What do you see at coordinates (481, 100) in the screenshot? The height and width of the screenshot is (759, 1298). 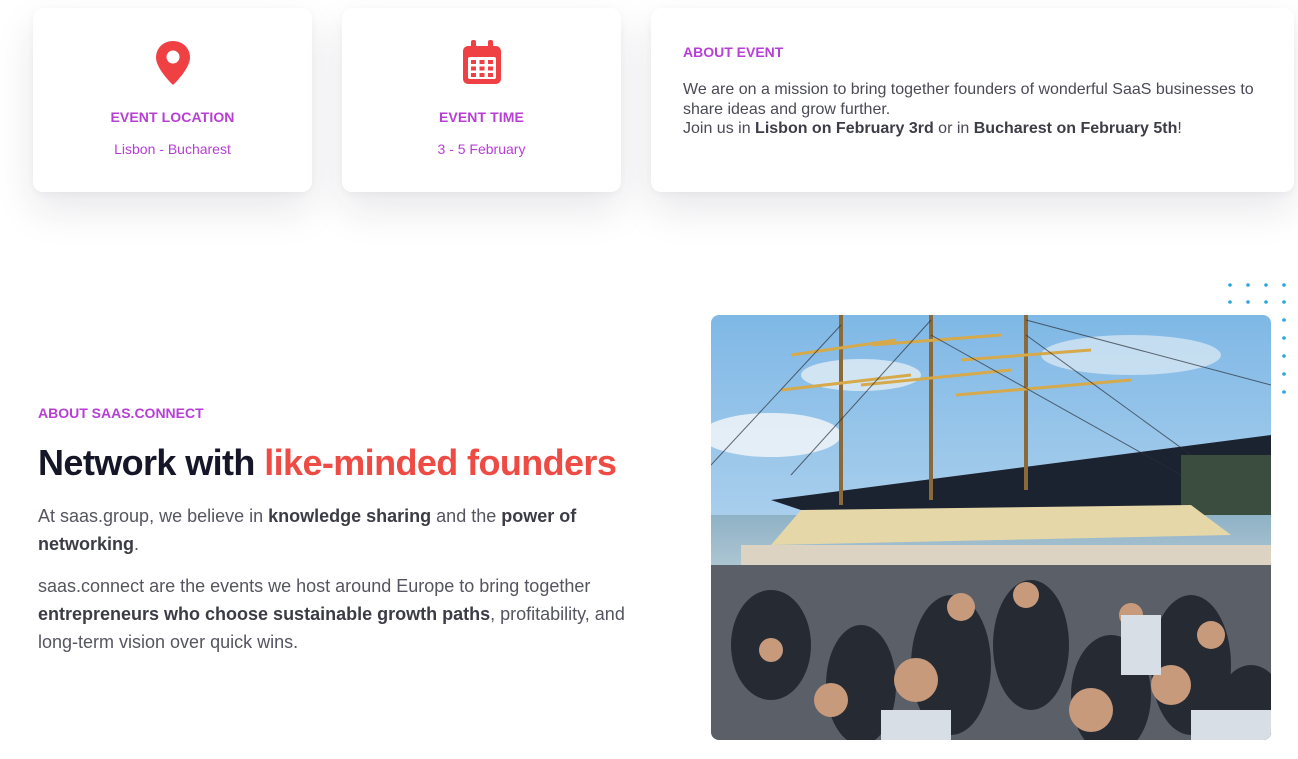 I see `event-time-card: EVENT TIME 3 - 5 February` at bounding box center [481, 100].